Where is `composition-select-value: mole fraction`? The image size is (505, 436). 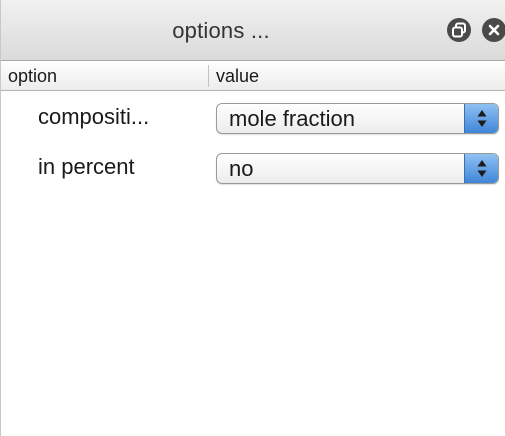 composition-select-value: mole fraction is located at coordinates (292, 118).